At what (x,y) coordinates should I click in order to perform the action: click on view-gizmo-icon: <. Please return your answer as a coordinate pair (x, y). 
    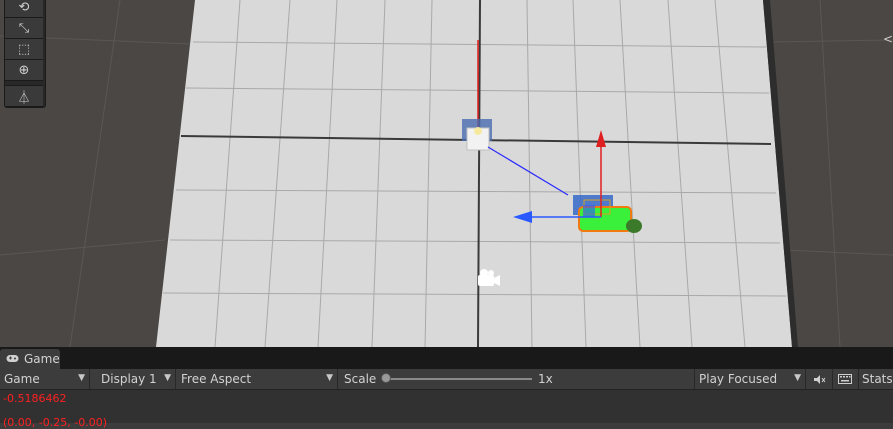
    Looking at the image, I should click on (888, 39).